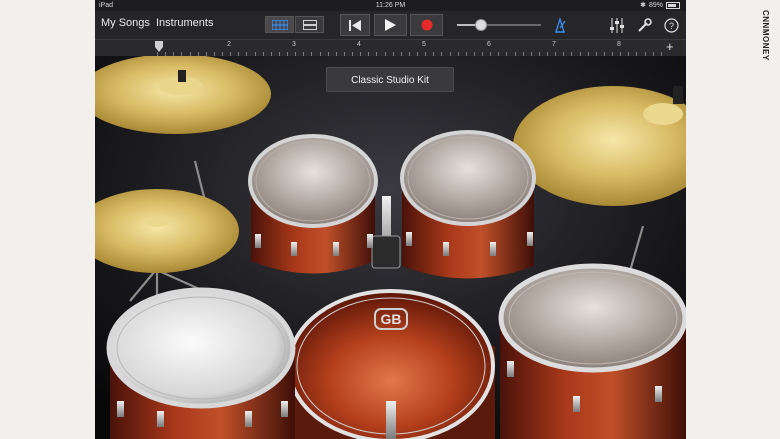 Image resolution: width=780 pixels, height=439 pixels. Describe the element at coordinates (201, 363) in the screenshot. I see `snare-drum` at that location.